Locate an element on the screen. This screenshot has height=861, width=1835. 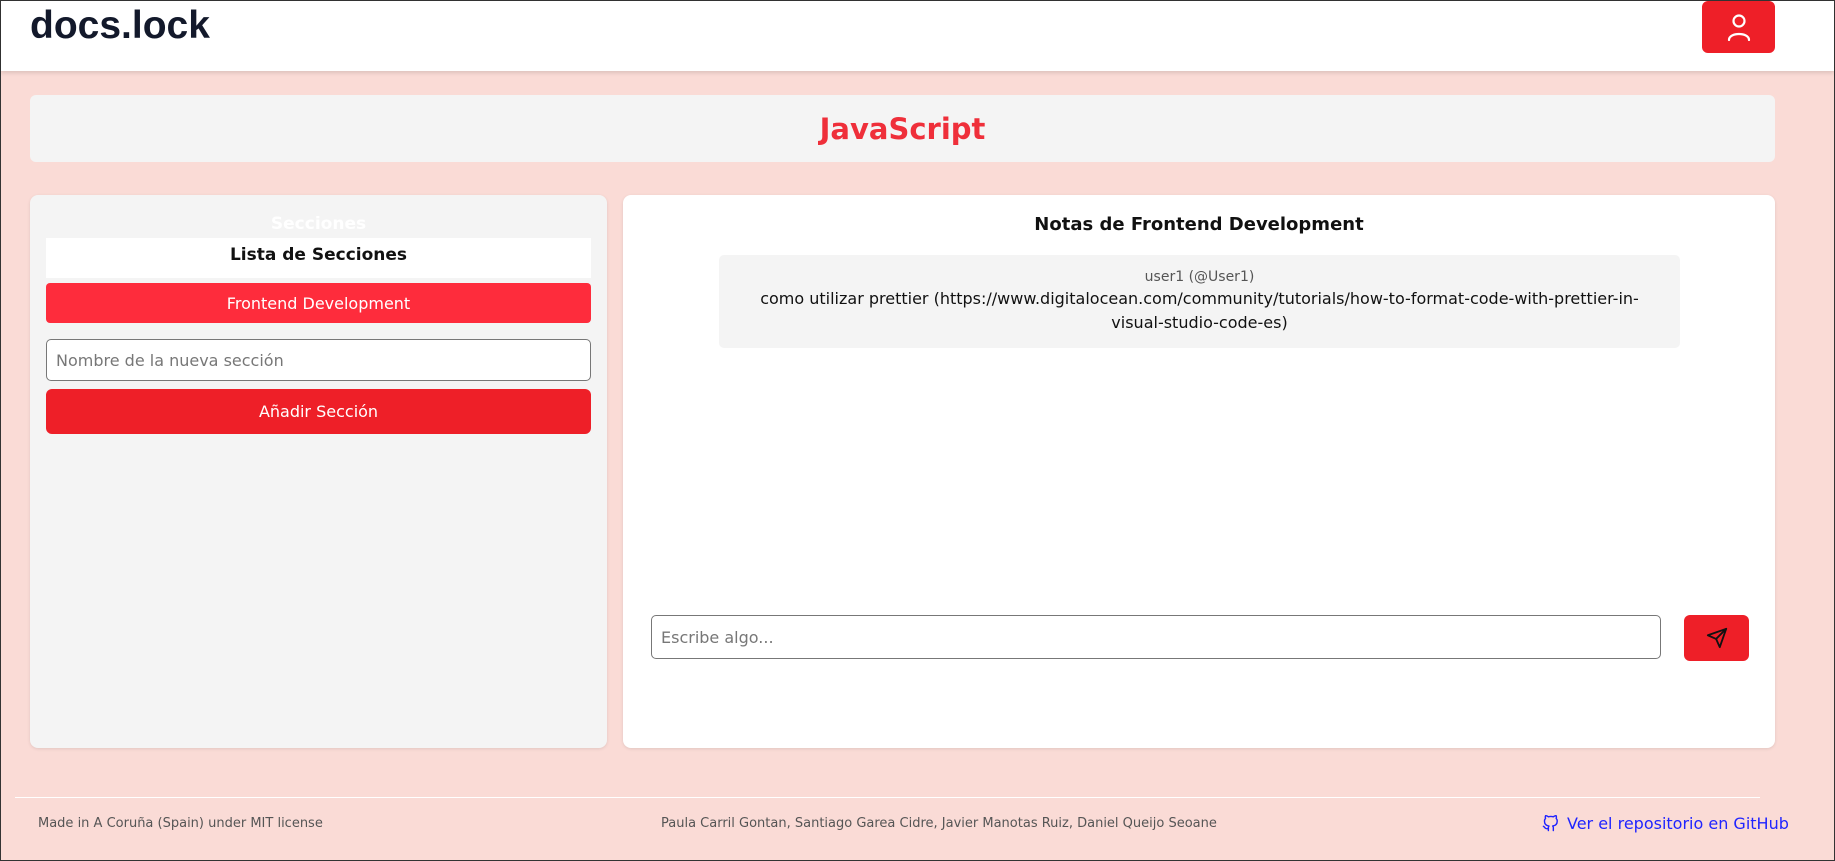
app-logo: docs.lock is located at coordinates (120, 26).